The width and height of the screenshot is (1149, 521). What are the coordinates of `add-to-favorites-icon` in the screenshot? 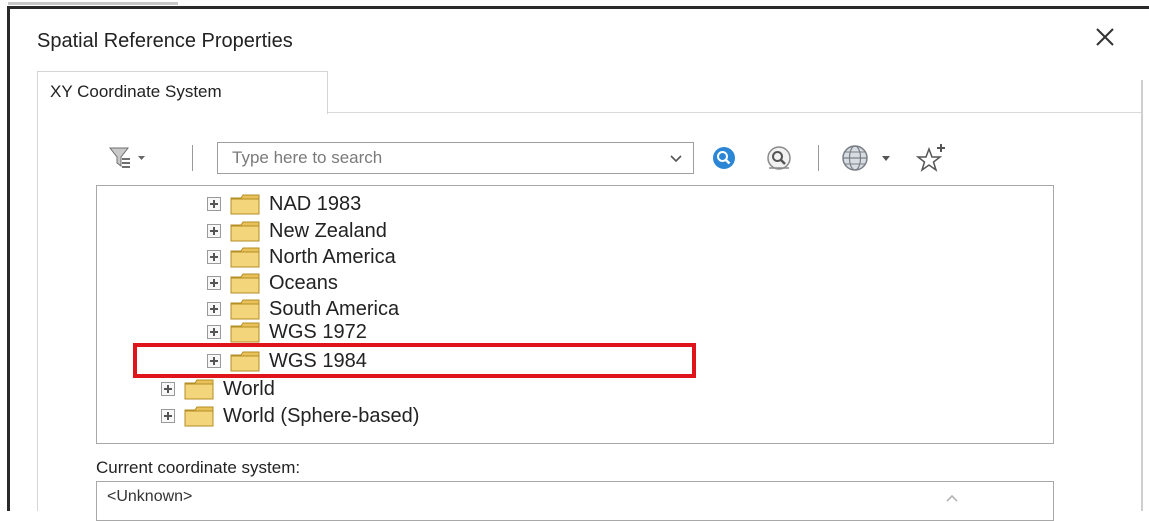 It's located at (930, 158).